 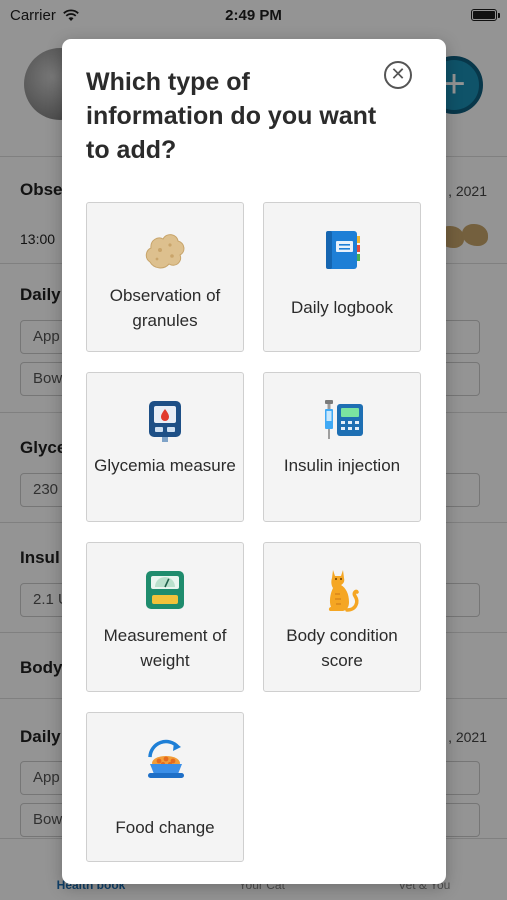 What do you see at coordinates (165, 250) in the screenshot?
I see `granule-icon` at bounding box center [165, 250].